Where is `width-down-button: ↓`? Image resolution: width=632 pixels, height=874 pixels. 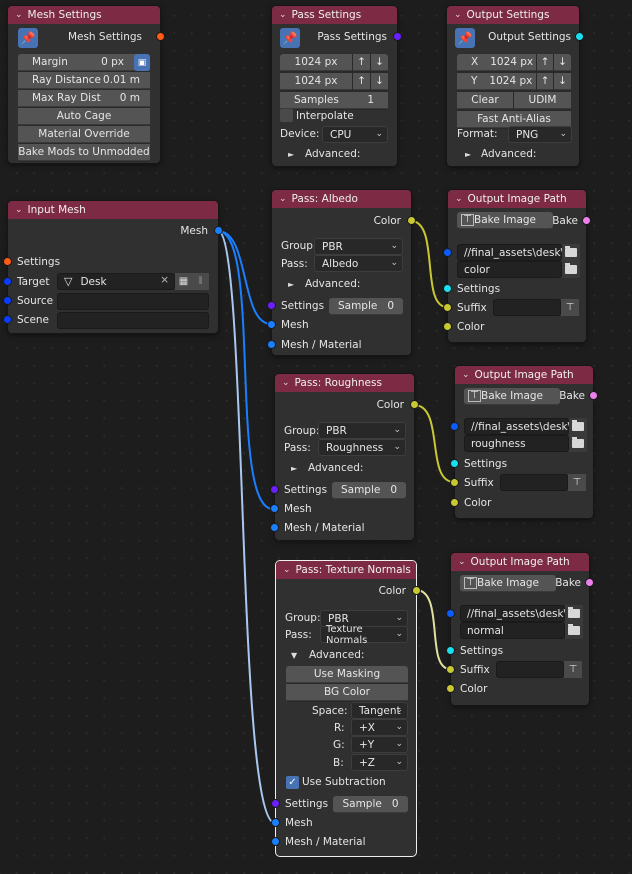
width-down-button: ↓ is located at coordinates (379, 62).